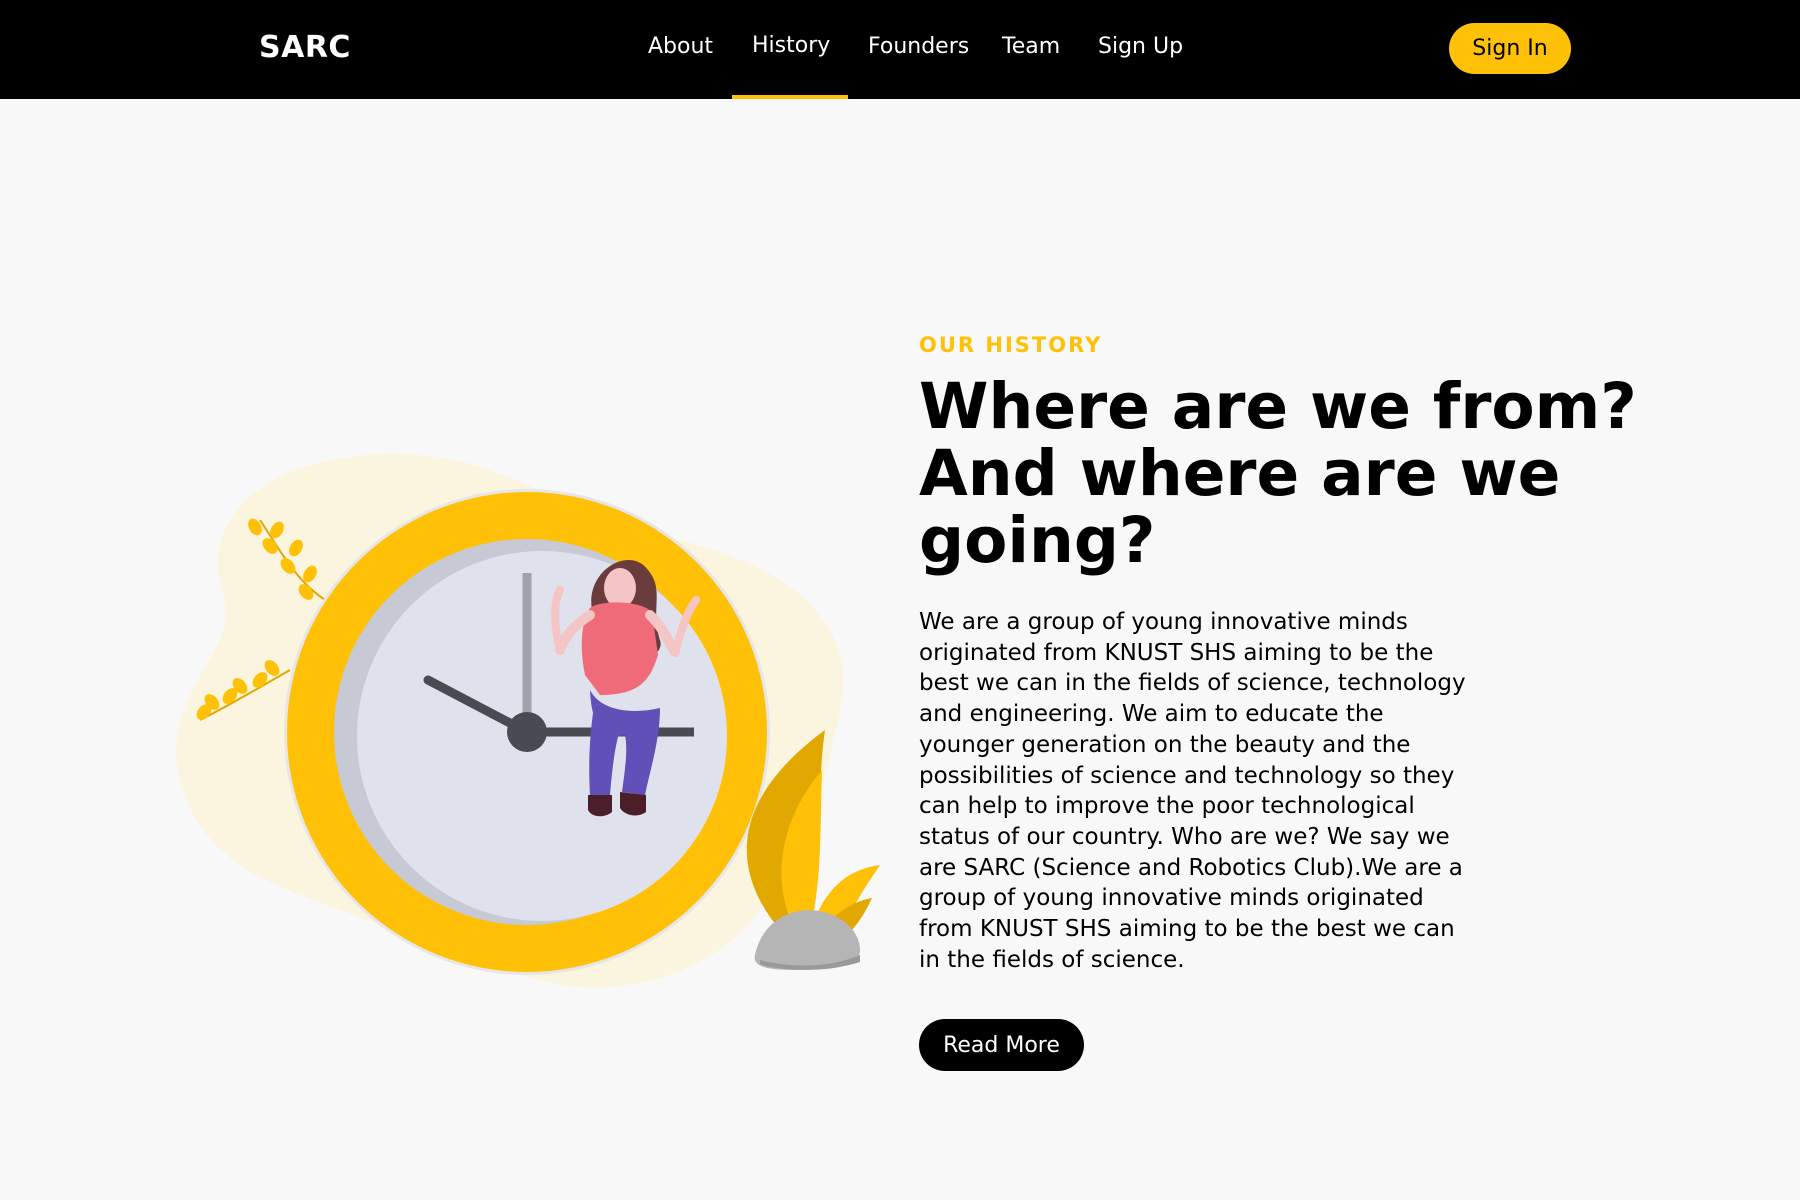  Describe the element at coordinates (1510, 48) in the screenshot. I see `sign-in-button: Sign In` at that location.